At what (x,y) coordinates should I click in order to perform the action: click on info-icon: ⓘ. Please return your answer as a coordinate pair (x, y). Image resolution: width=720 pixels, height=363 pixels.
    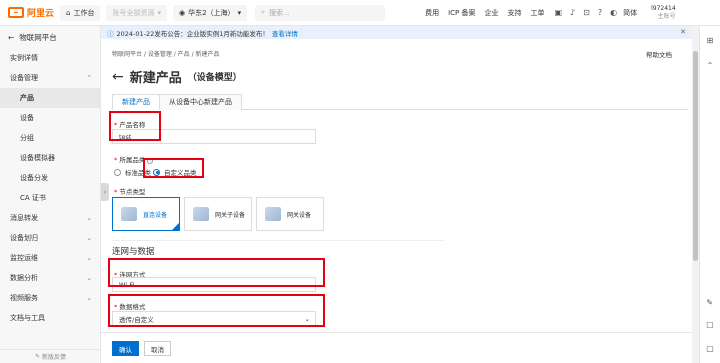
    Looking at the image, I should click on (110, 33).